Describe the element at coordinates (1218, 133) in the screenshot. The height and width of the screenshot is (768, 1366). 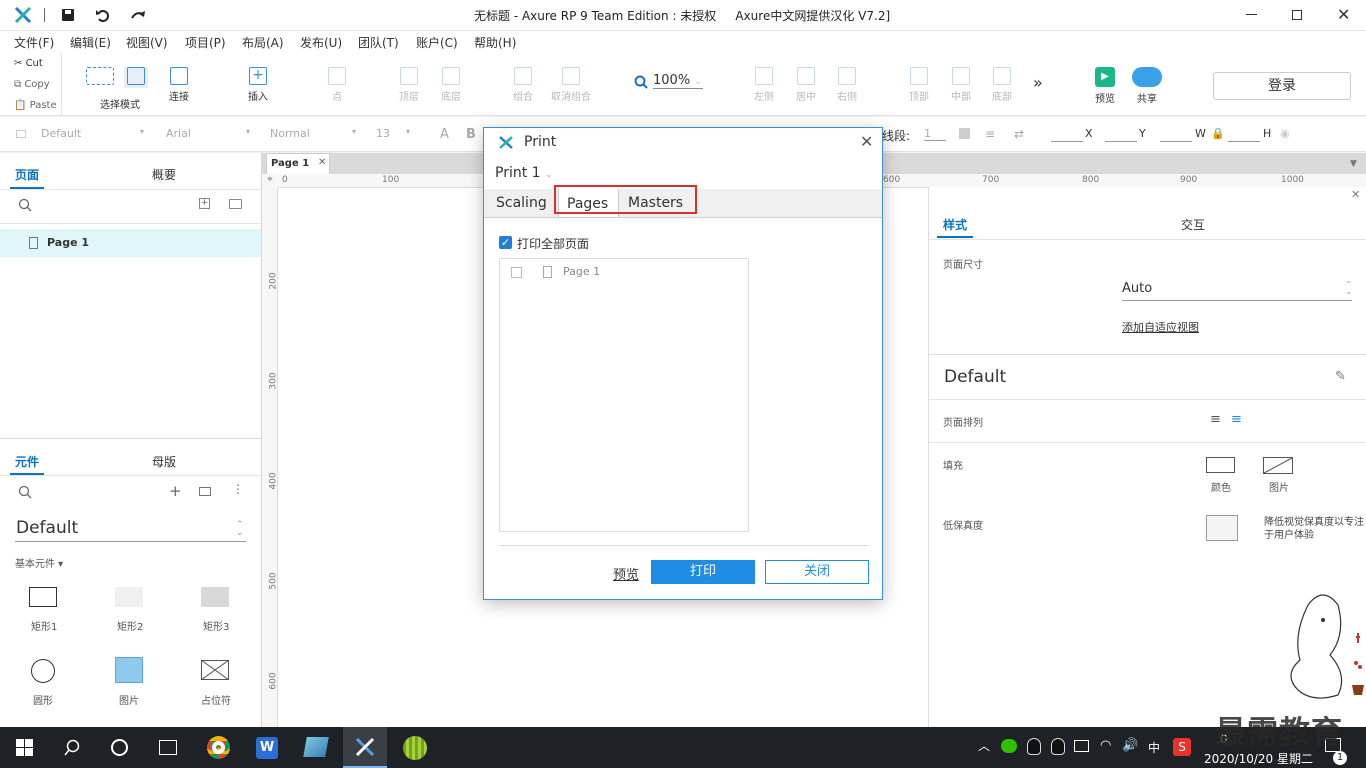
I see `lock-icon: 🔒` at that location.